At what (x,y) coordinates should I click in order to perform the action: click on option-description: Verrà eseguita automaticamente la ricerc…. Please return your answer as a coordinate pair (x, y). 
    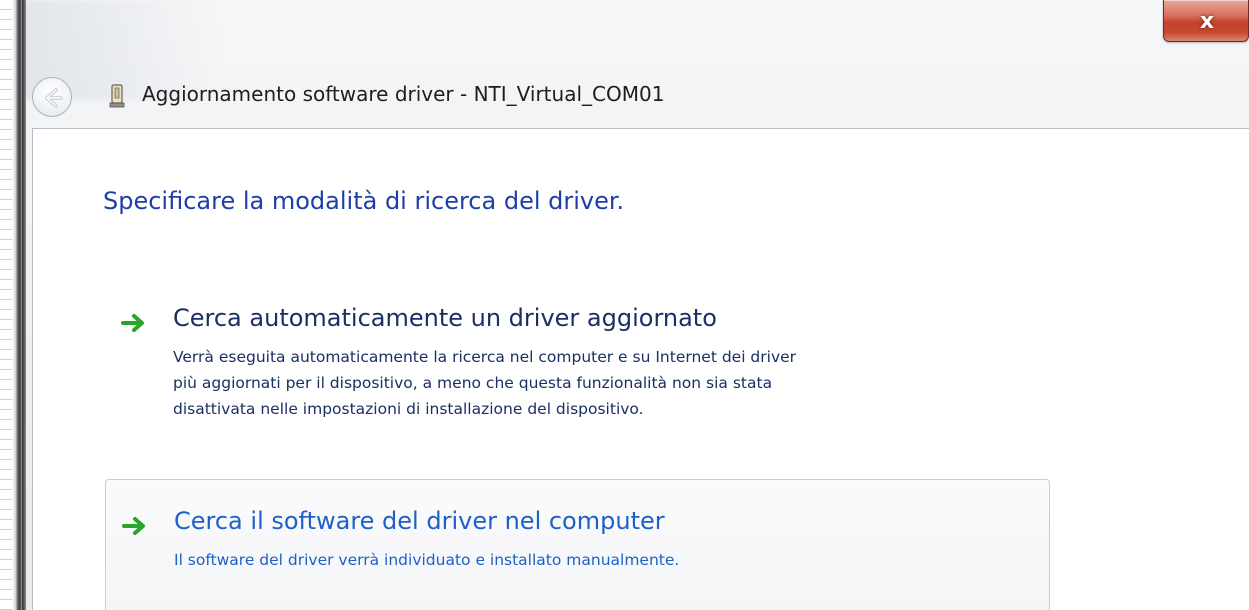
    Looking at the image, I should click on (484, 383).